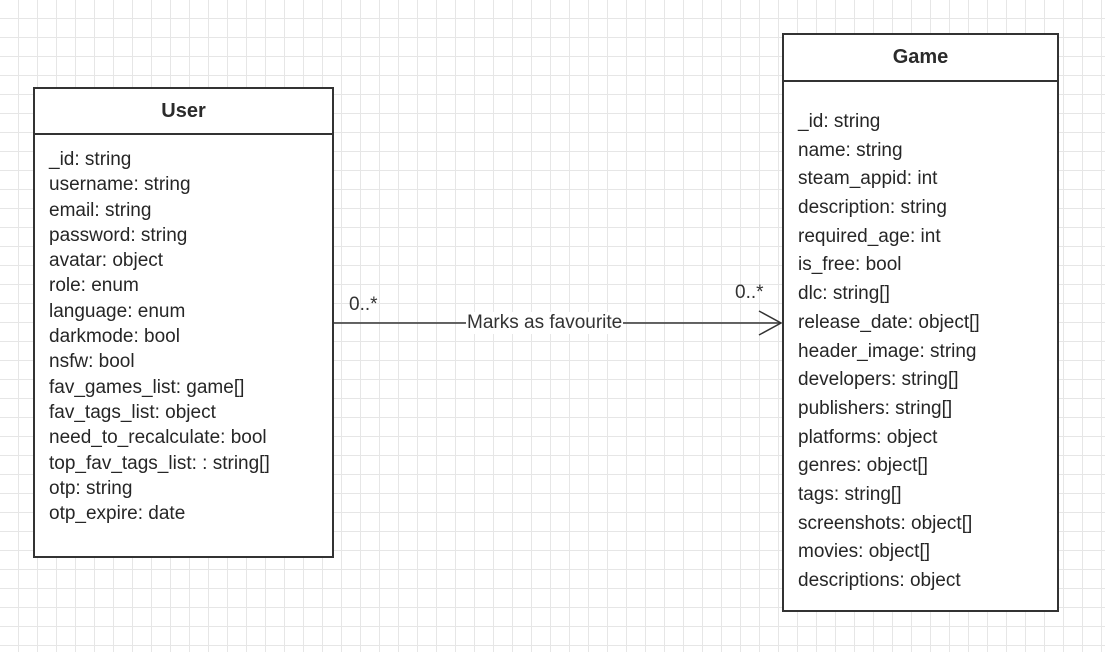  Describe the element at coordinates (868, 179) in the screenshot. I see `game-attribute: steam_appid: int` at that location.